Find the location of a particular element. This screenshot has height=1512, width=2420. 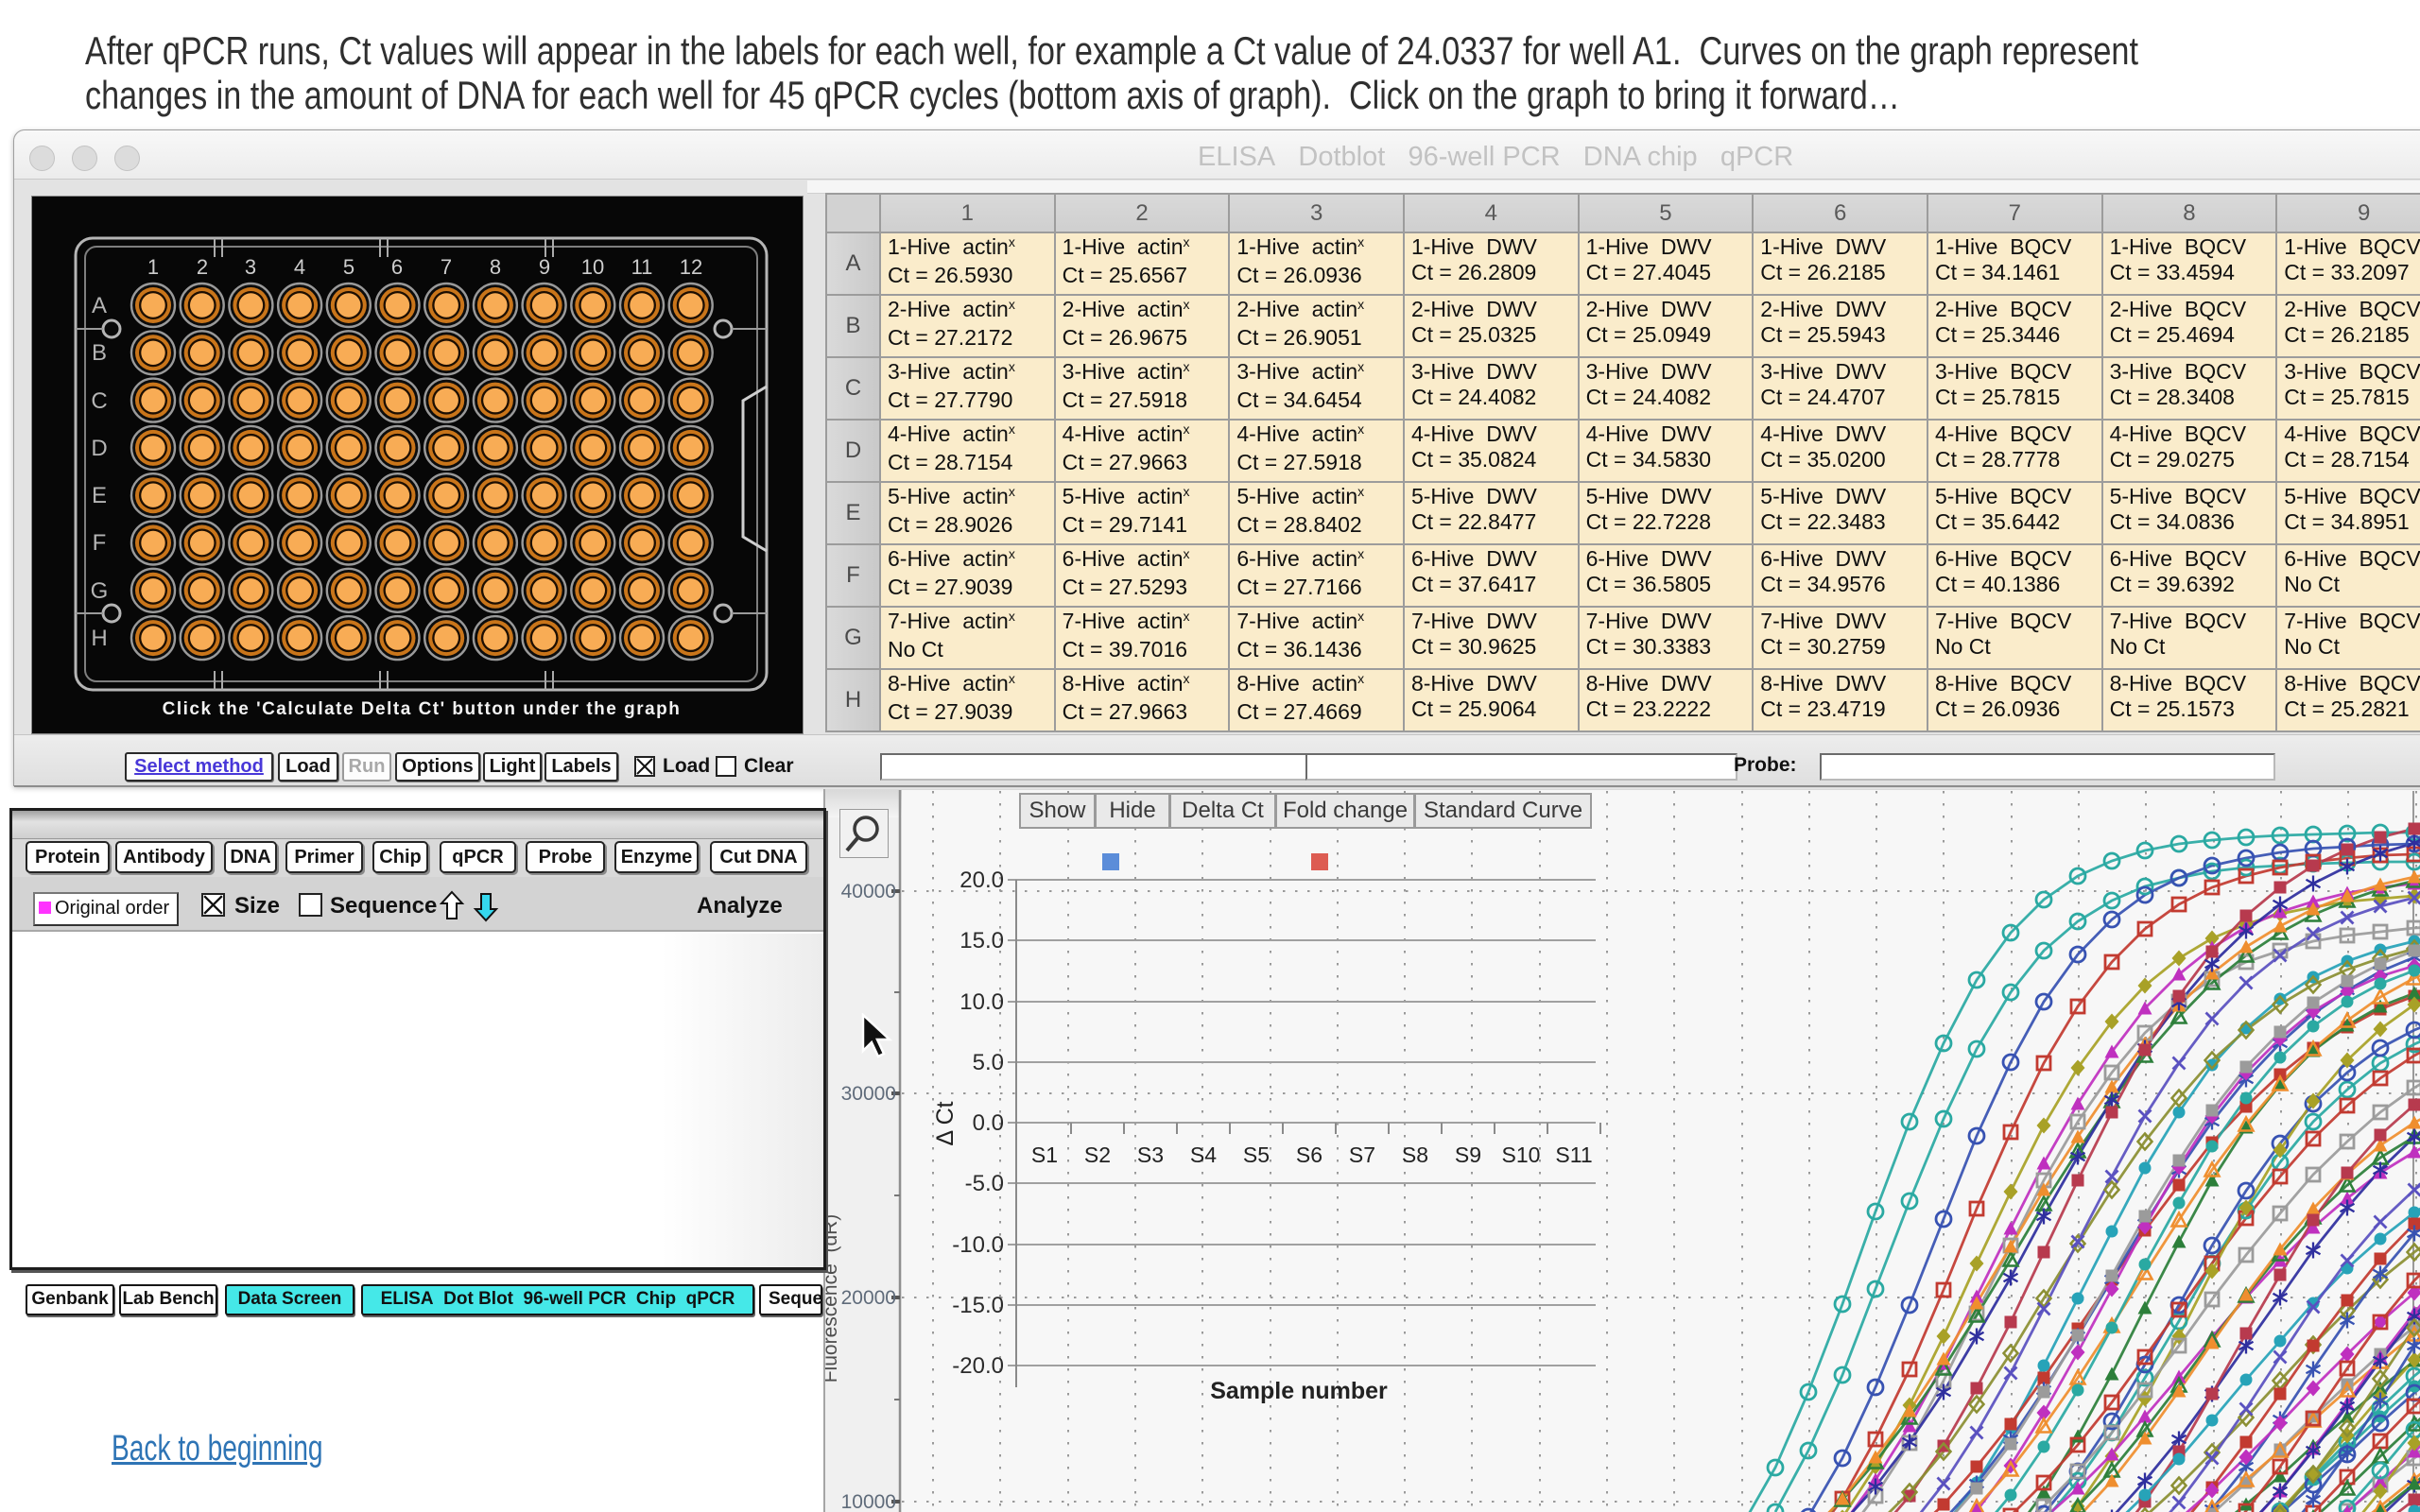

svg-text: E is located at coordinates (99, 495).